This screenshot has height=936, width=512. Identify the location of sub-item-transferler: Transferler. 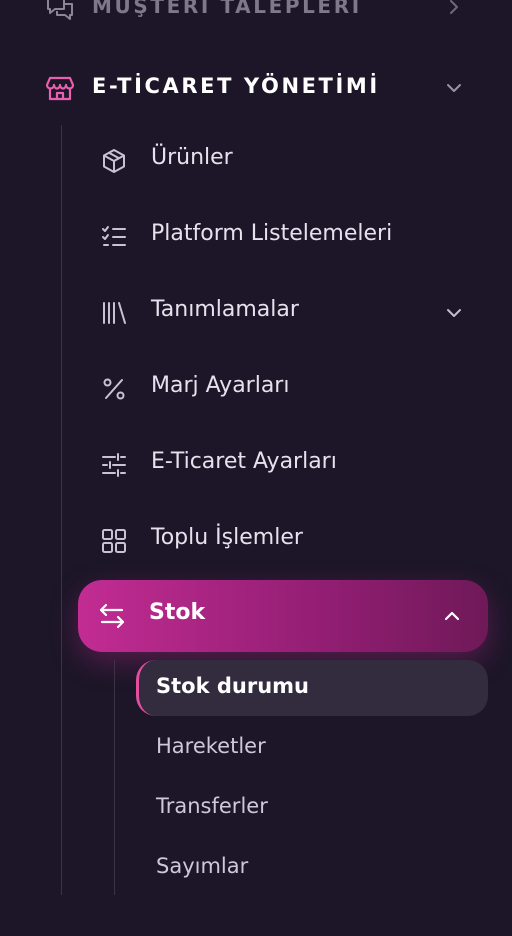
(312, 808).